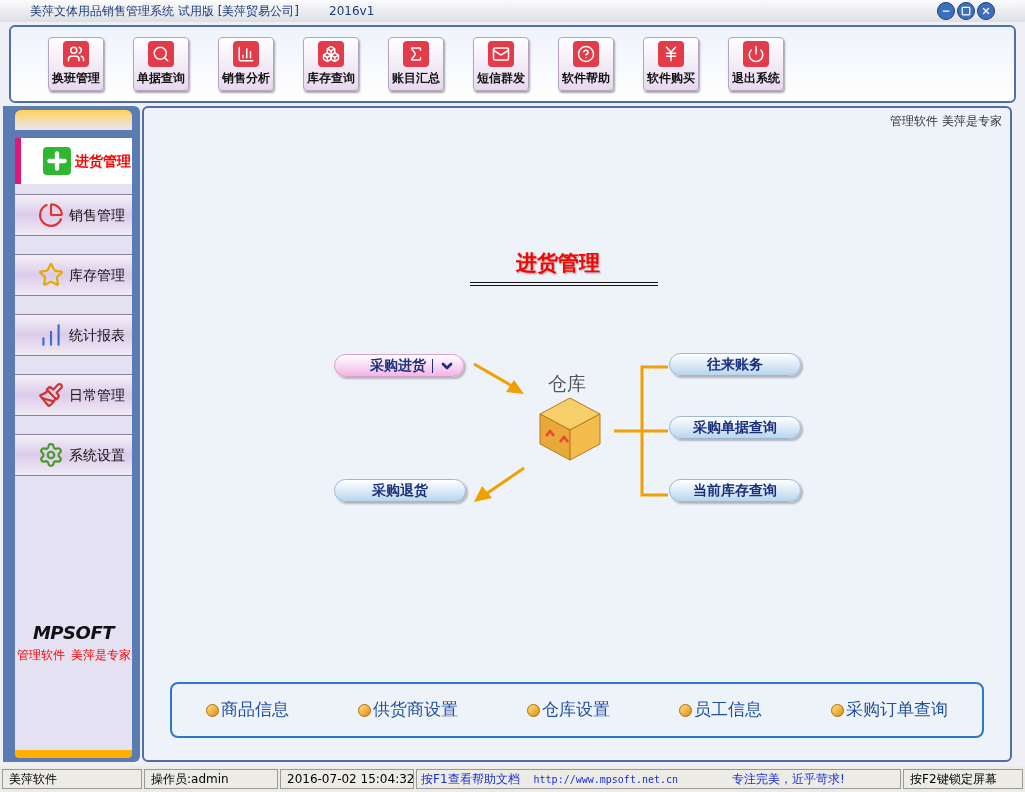 This screenshot has height=792, width=1025. I want to click on toolbar-button: 短信群发, so click(501, 64).